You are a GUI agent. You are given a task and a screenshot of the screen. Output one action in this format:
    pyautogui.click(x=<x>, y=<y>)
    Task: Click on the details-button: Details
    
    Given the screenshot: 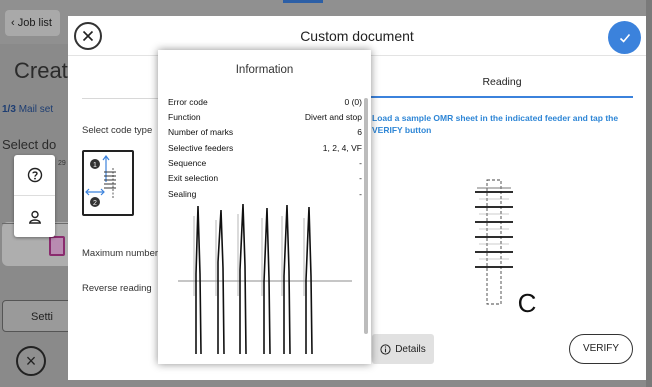 What is the action you would take?
    pyautogui.click(x=403, y=349)
    